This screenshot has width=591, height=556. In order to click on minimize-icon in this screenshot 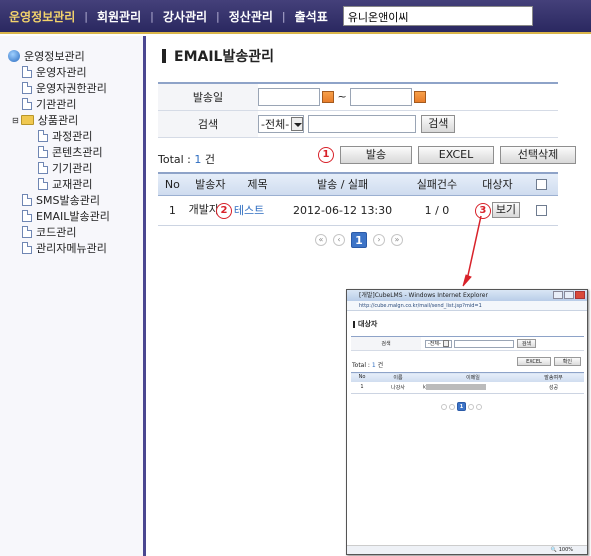, I will do `click(558, 295)`.